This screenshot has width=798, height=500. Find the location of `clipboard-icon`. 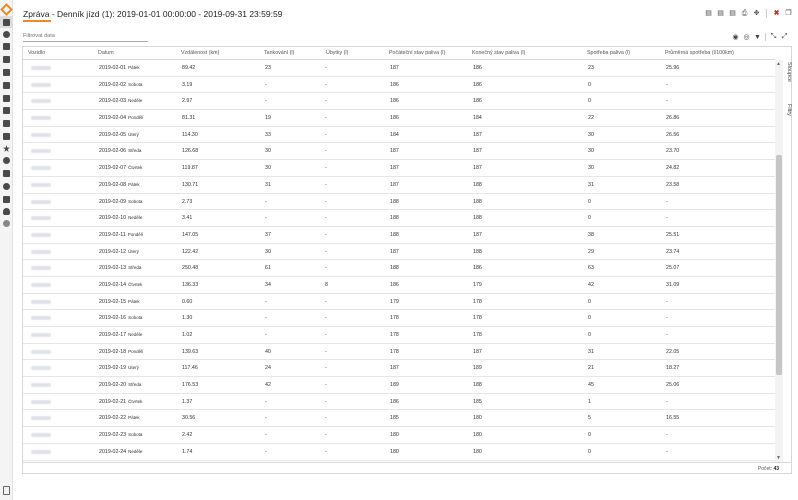

clipboard-icon is located at coordinates (6, 85).